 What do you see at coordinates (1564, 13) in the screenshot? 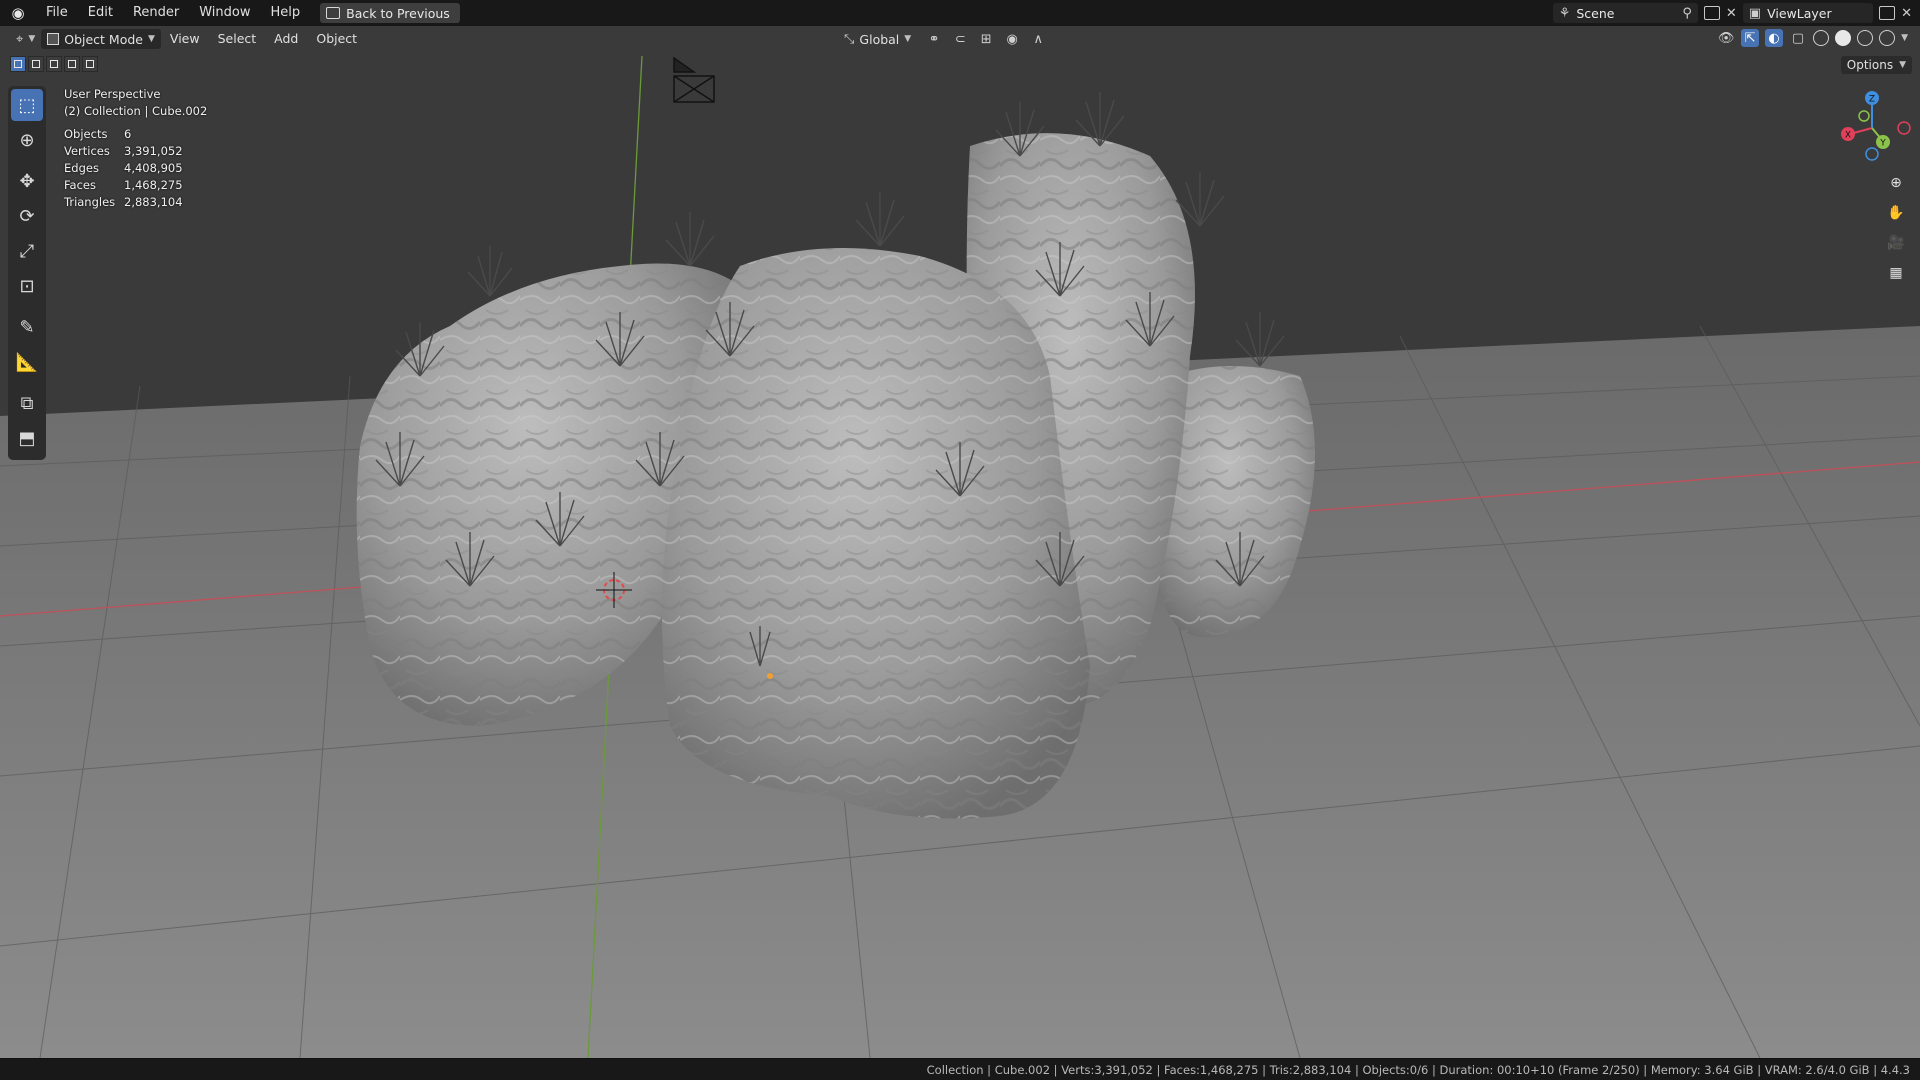
I see `scene-icon: ⚘` at bounding box center [1564, 13].